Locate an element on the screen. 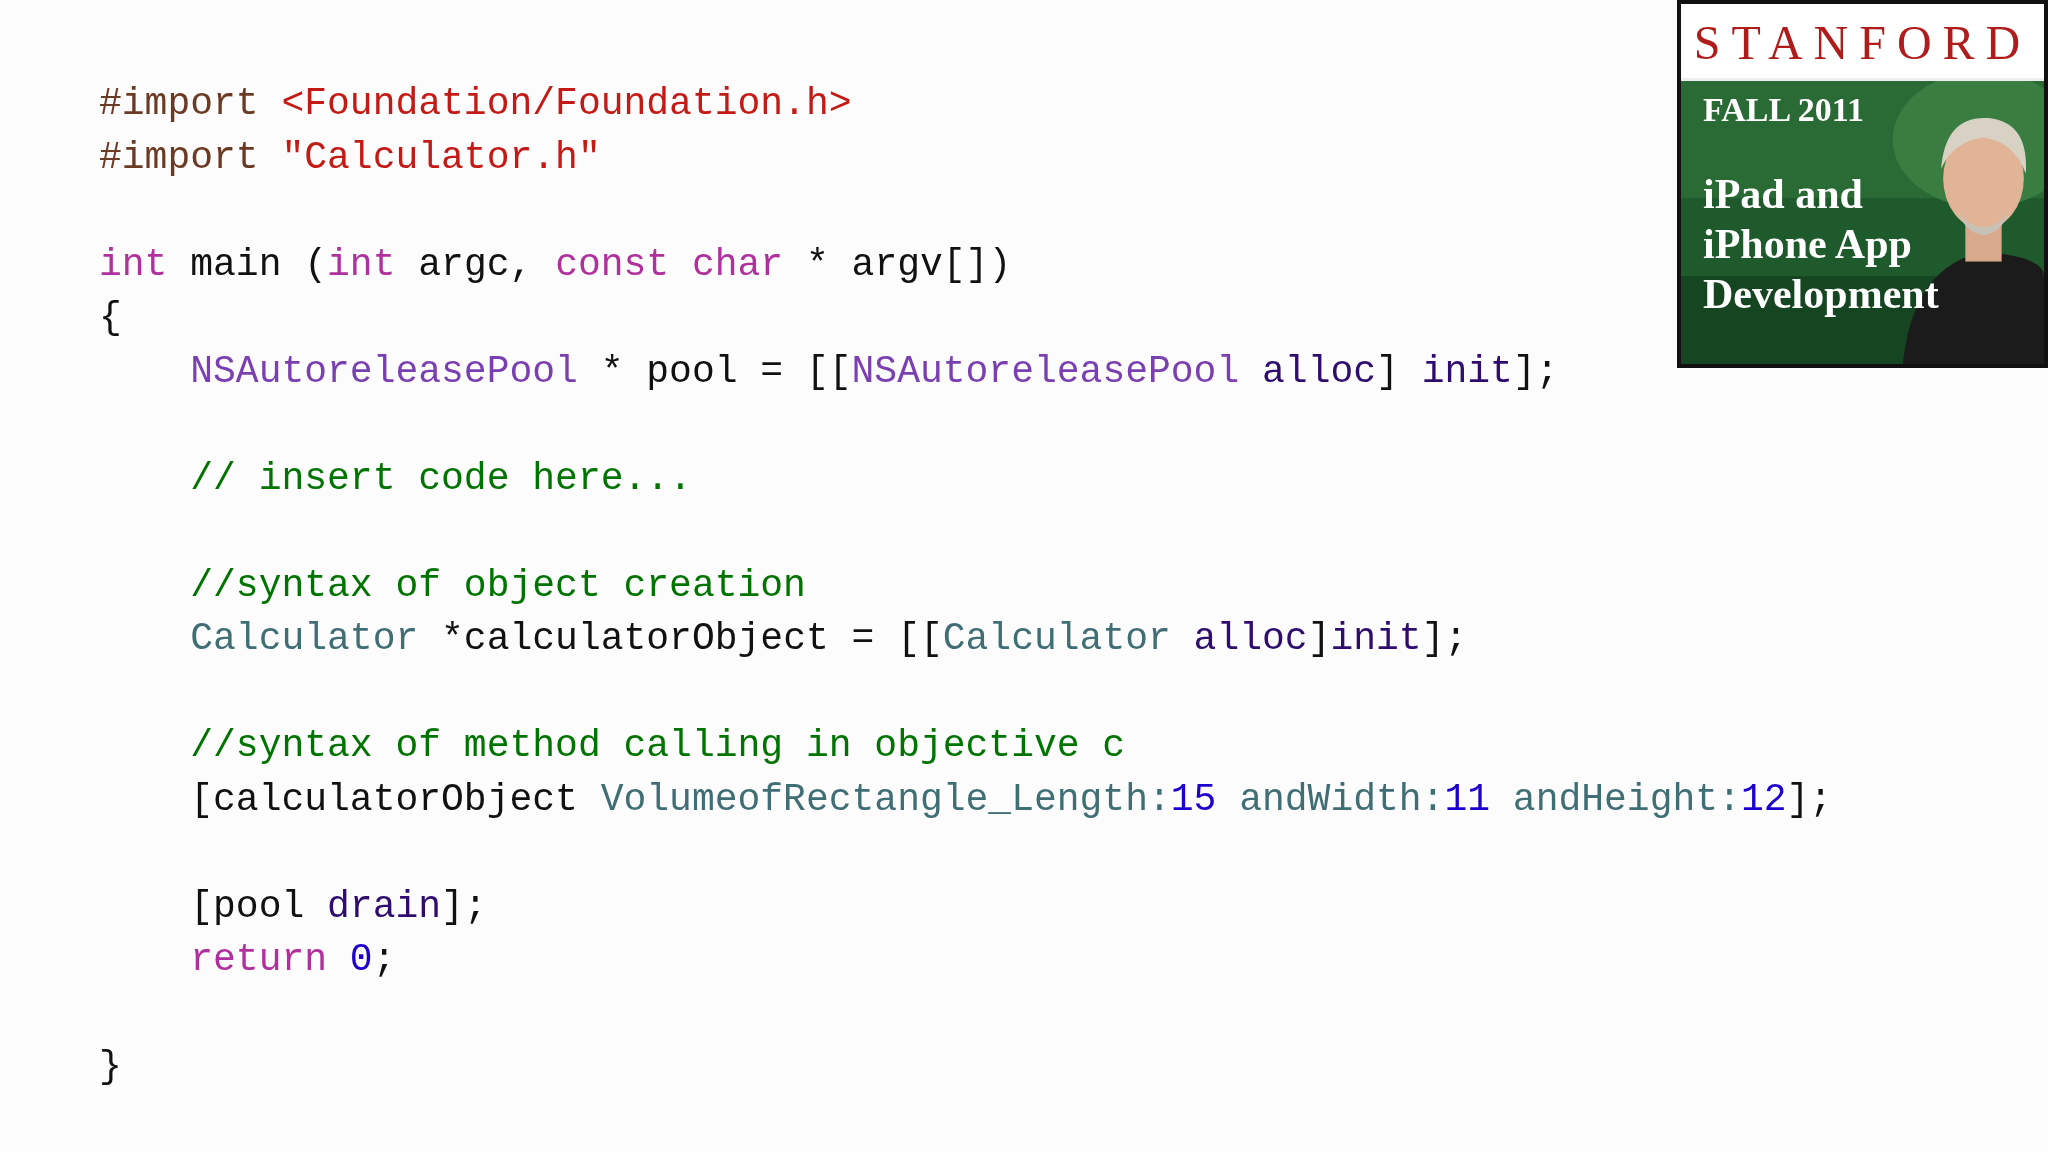 This screenshot has height=1152, width=2048. code-line: { is located at coordinates (110, 318).